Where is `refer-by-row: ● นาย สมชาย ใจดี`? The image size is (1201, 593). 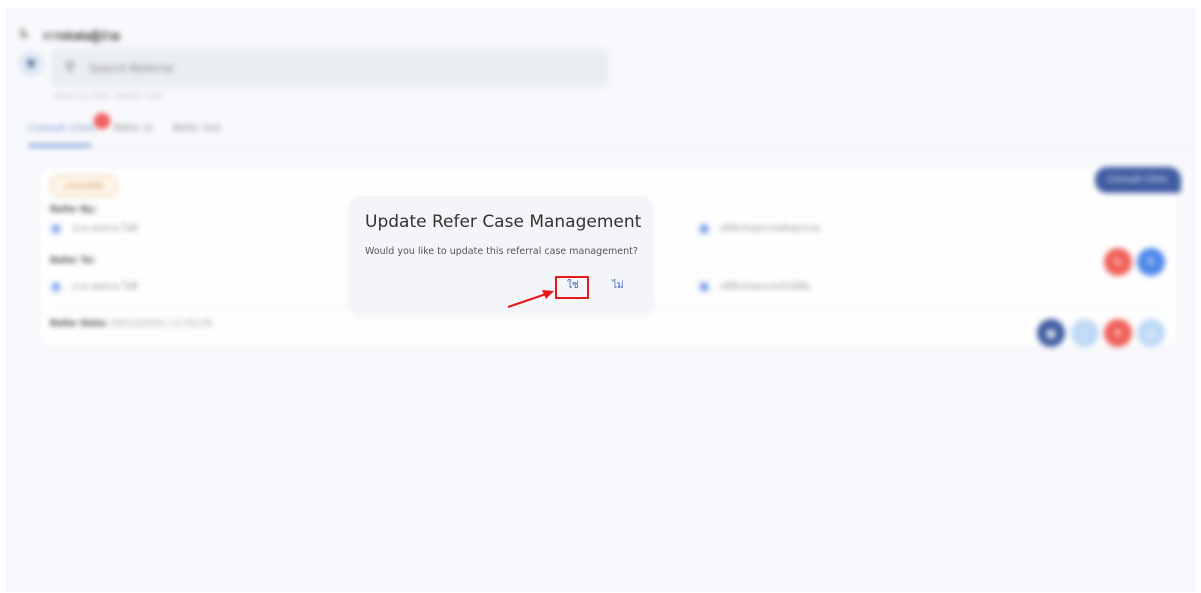
refer-by-row: ● นาย สมชาย ใจดี is located at coordinates (94, 228).